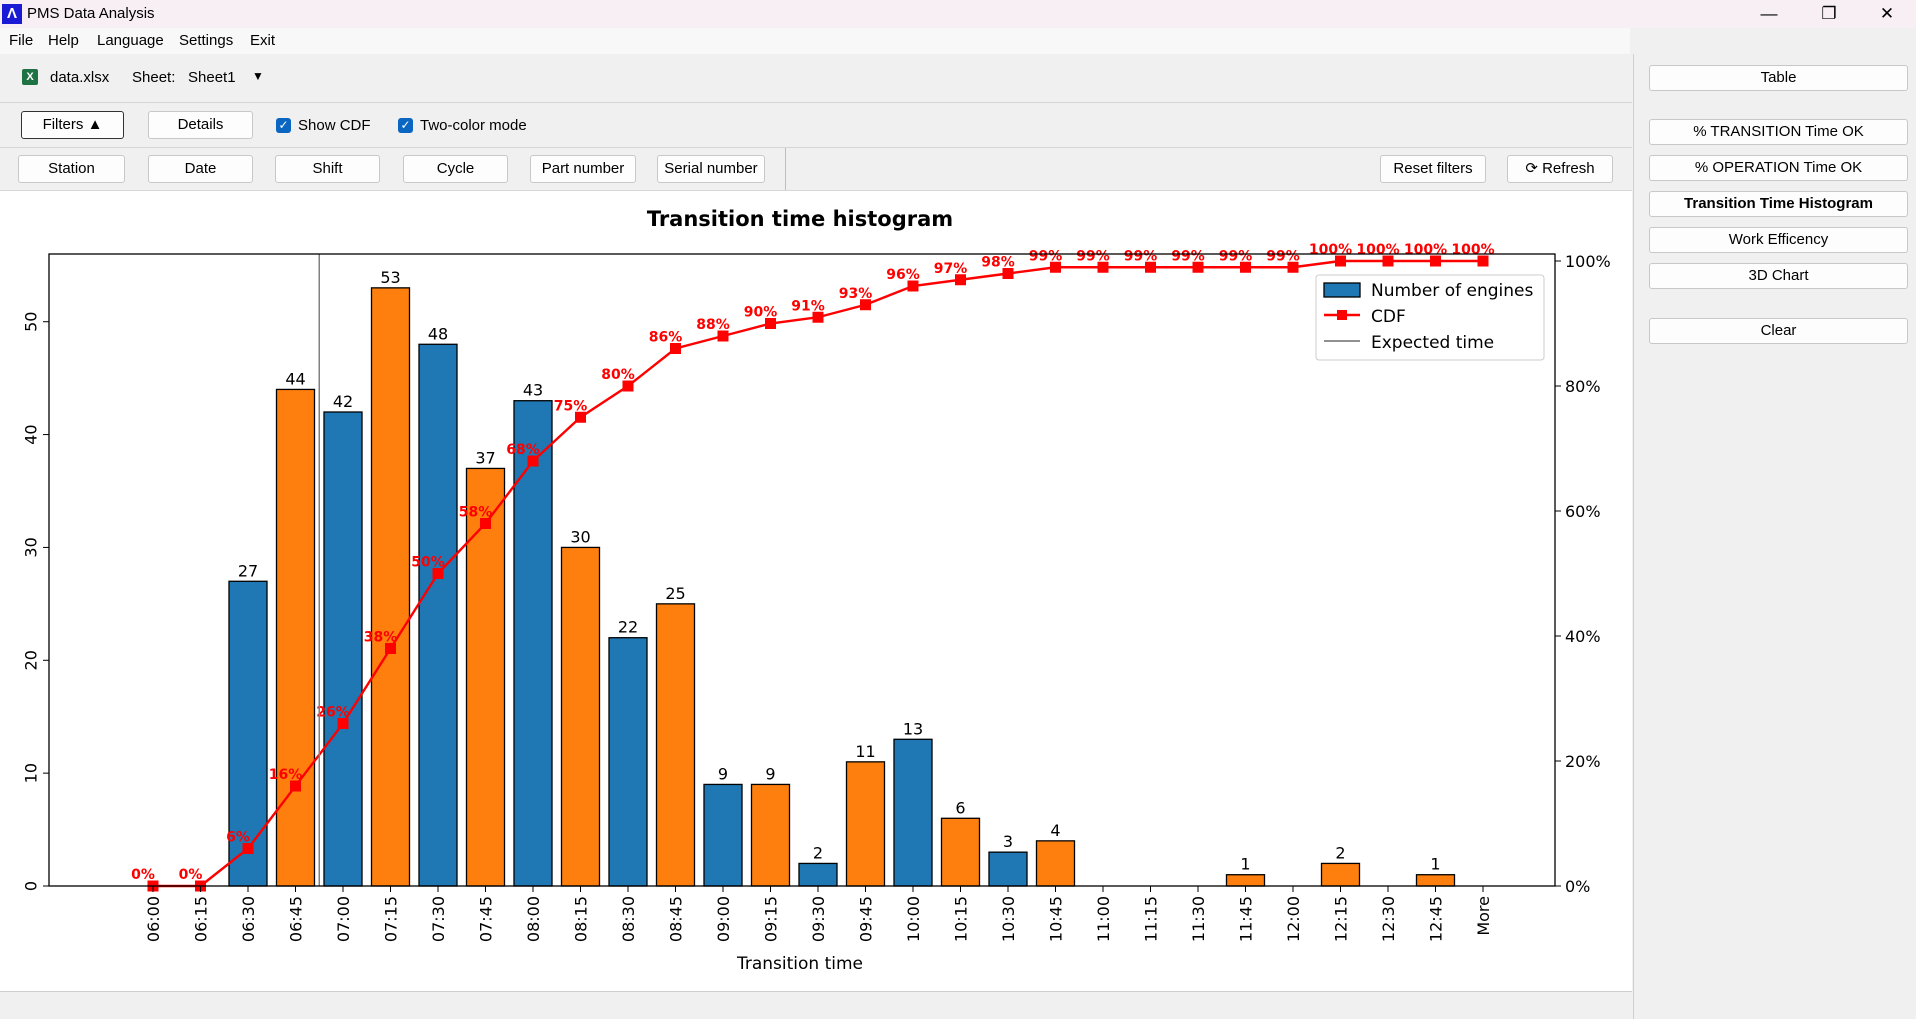 The width and height of the screenshot is (1916, 1019). Describe the element at coordinates (998, 263) in the screenshot. I see `cdf-value-label: 98%` at that location.